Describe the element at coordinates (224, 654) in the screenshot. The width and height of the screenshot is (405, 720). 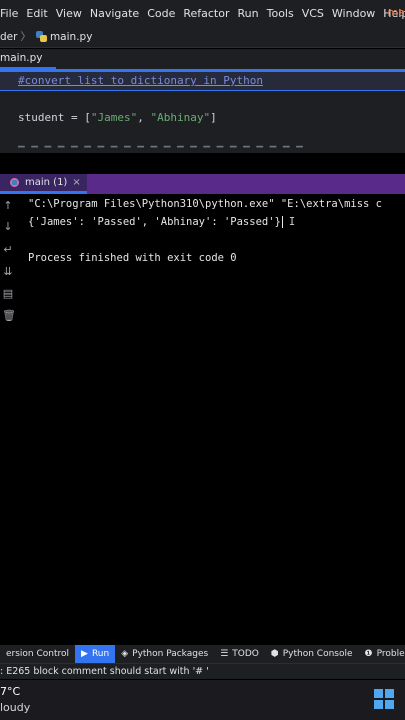
I see `todo-list-icon: ☰` at that location.